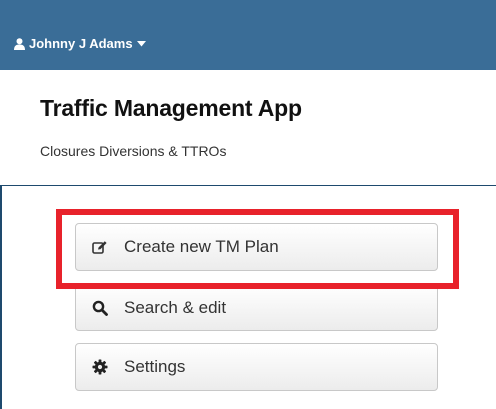 This screenshot has height=409, width=496. I want to click on user-menu: Johnny J Adams, so click(80, 43).